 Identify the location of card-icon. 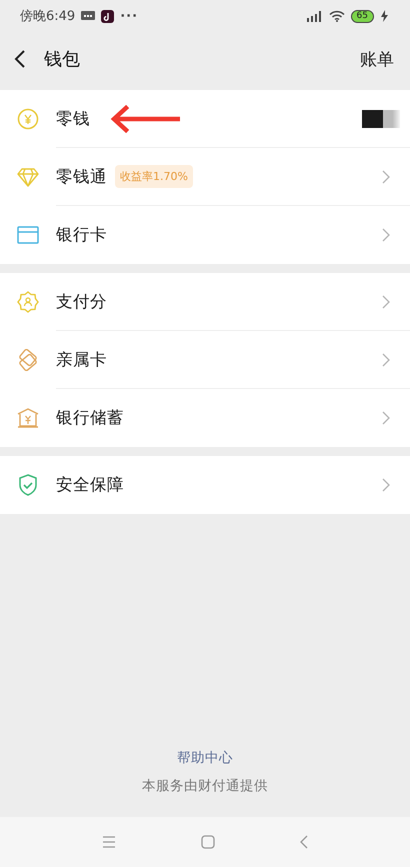
(28, 235).